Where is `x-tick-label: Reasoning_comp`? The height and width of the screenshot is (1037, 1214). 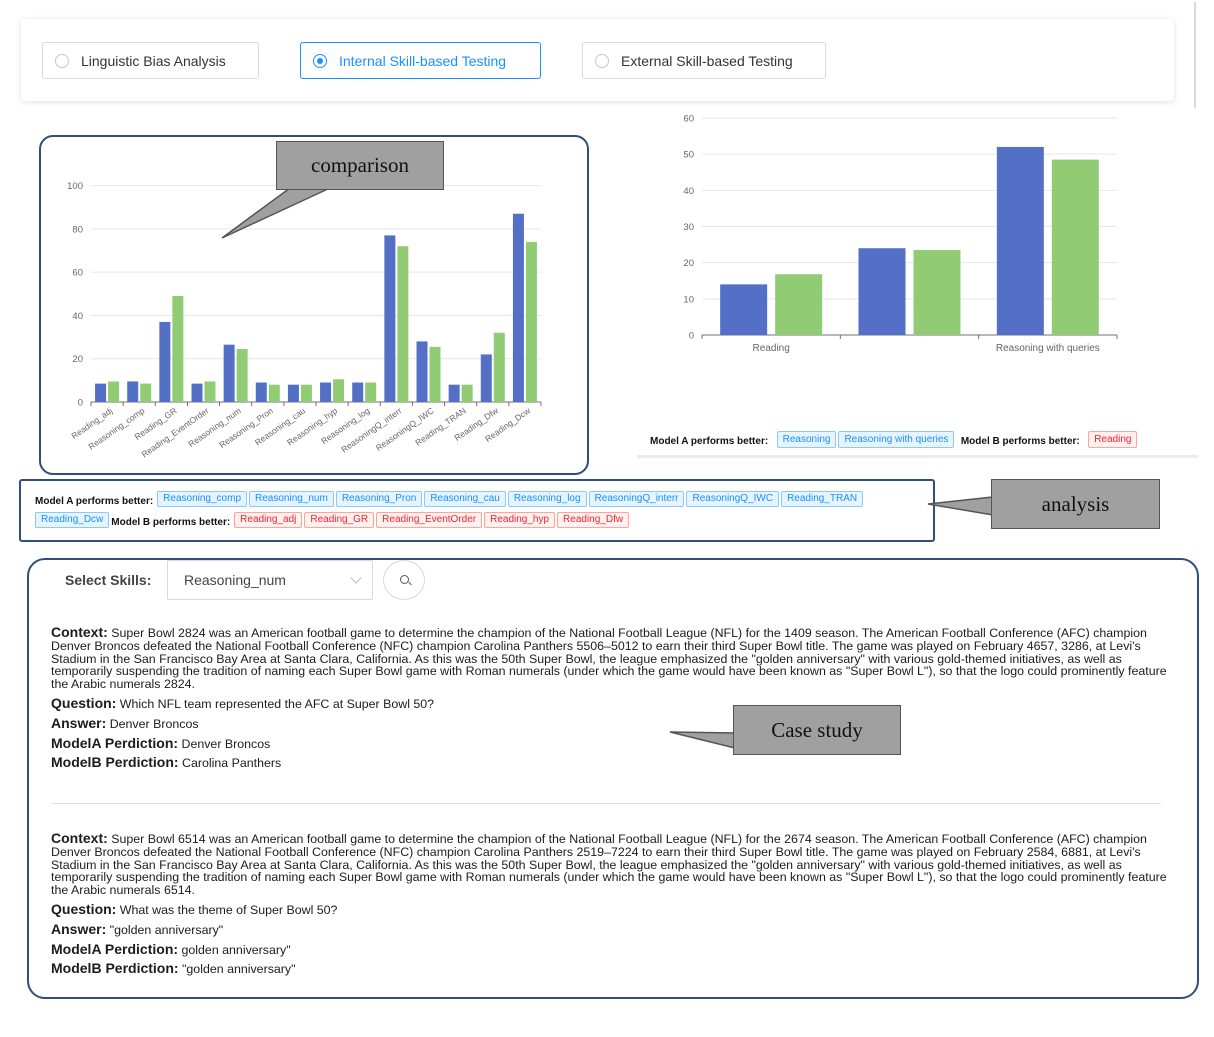 x-tick-label: Reasoning_comp is located at coordinates (116, 428).